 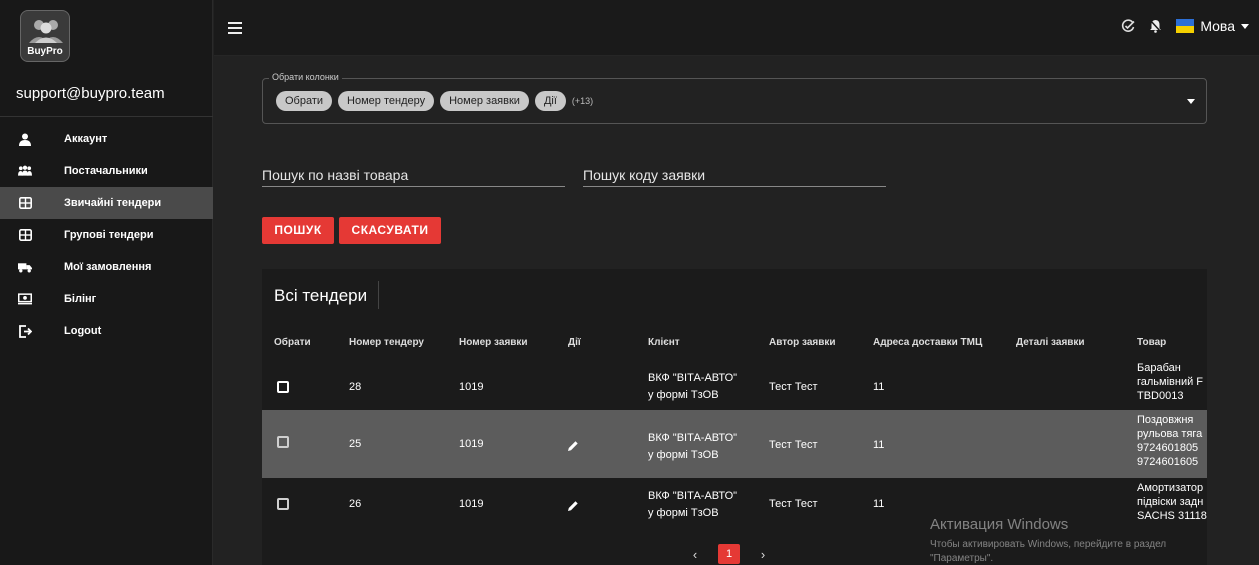 What do you see at coordinates (106, 299) in the screenshot?
I see `sidebar-item-billing: Білінг` at bounding box center [106, 299].